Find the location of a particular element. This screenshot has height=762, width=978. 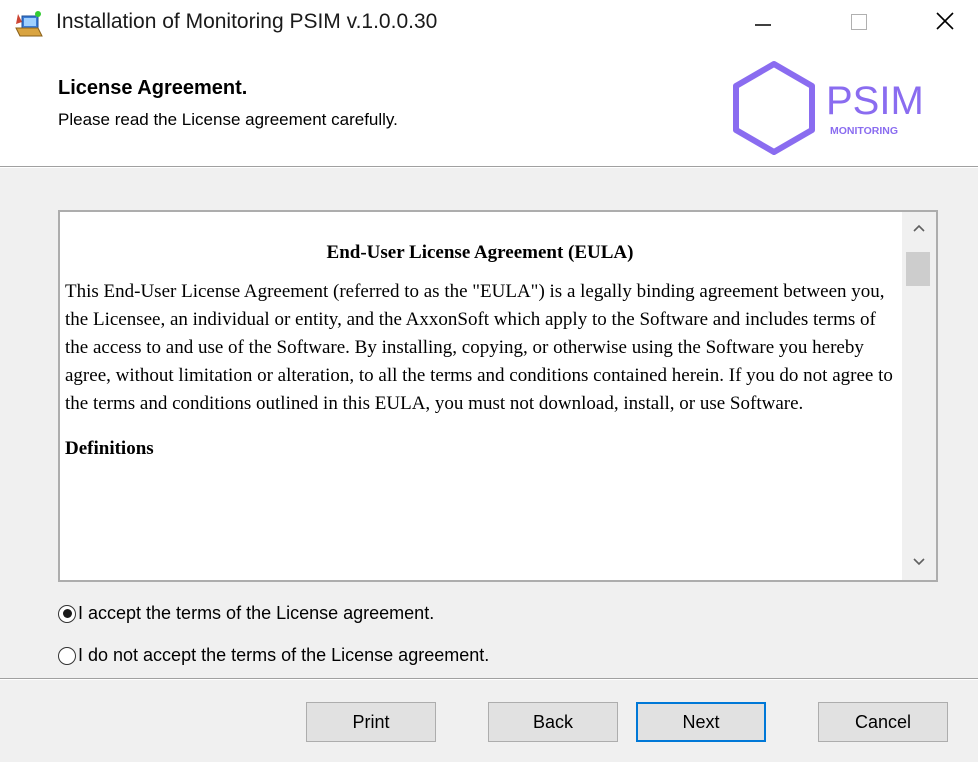

page-title: License Agreement. is located at coordinates (153, 88).